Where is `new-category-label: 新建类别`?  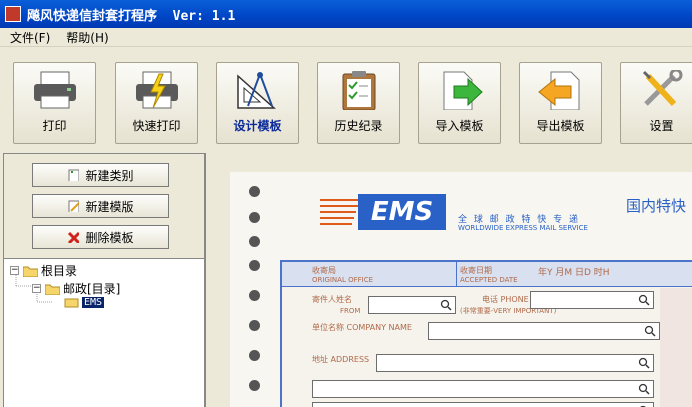 new-category-label: 新建类别 is located at coordinates (109, 175).